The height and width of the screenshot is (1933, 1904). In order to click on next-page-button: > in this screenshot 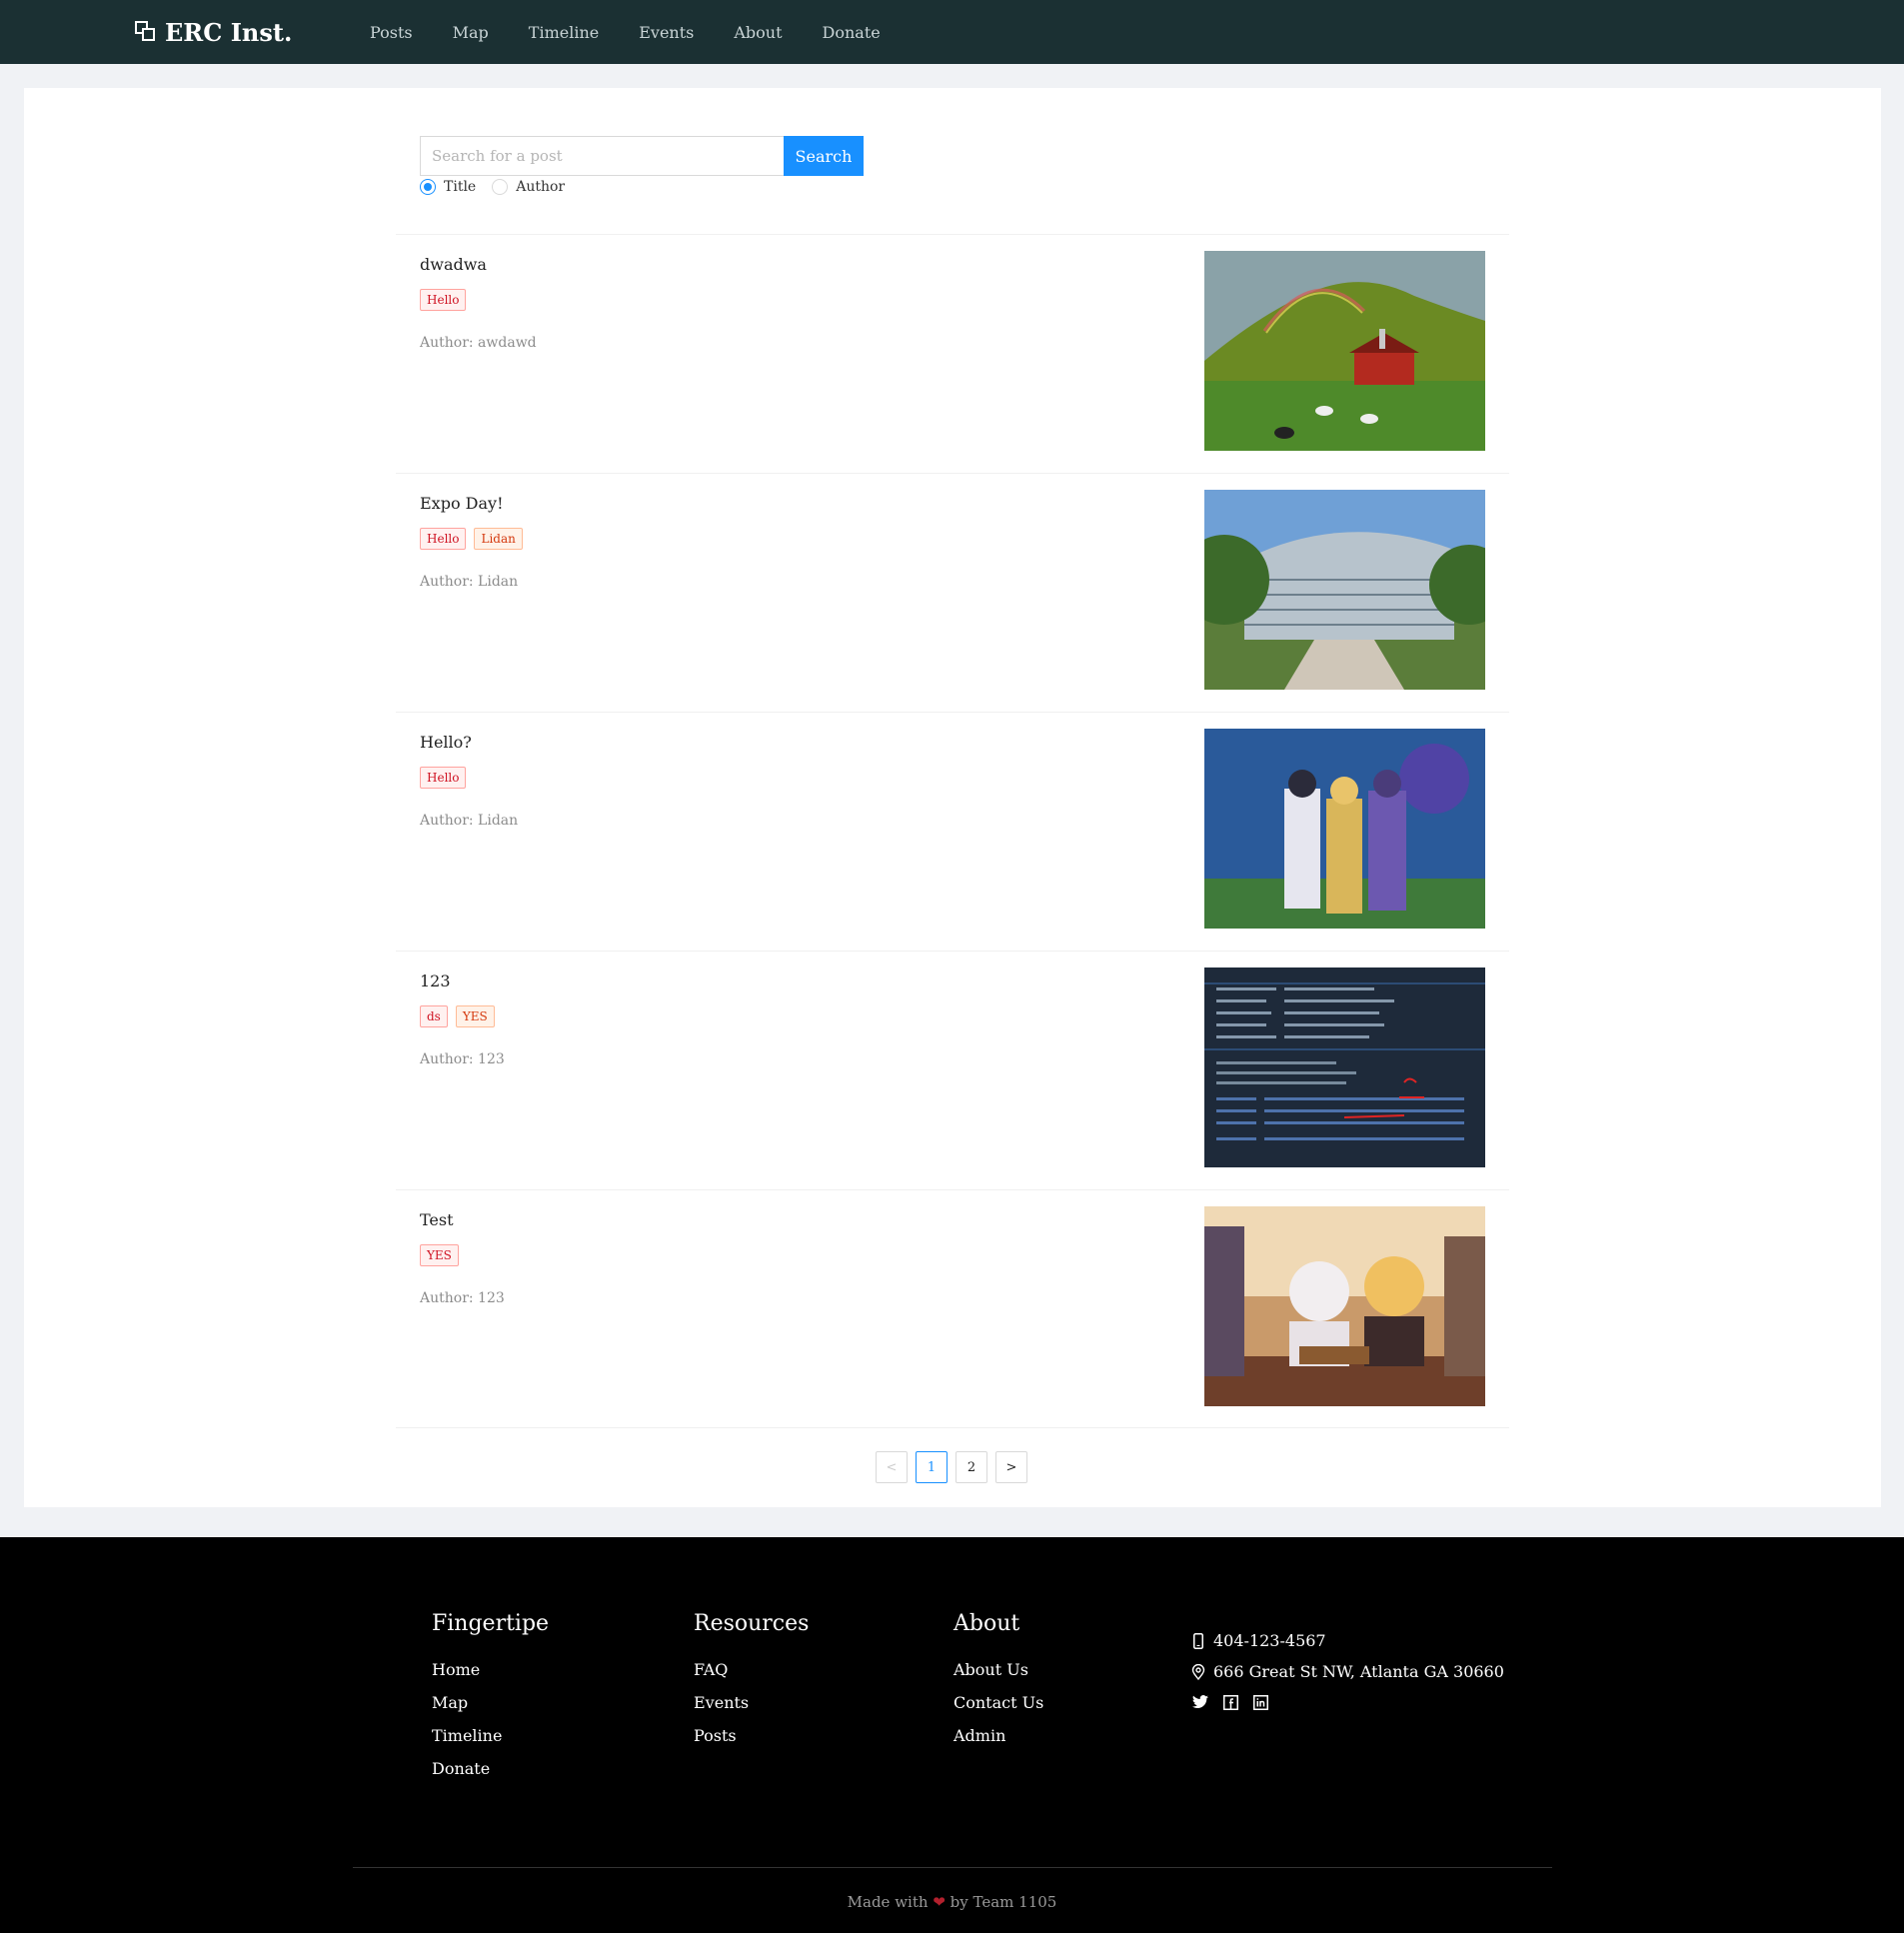, I will do `click(1011, 1467)`.